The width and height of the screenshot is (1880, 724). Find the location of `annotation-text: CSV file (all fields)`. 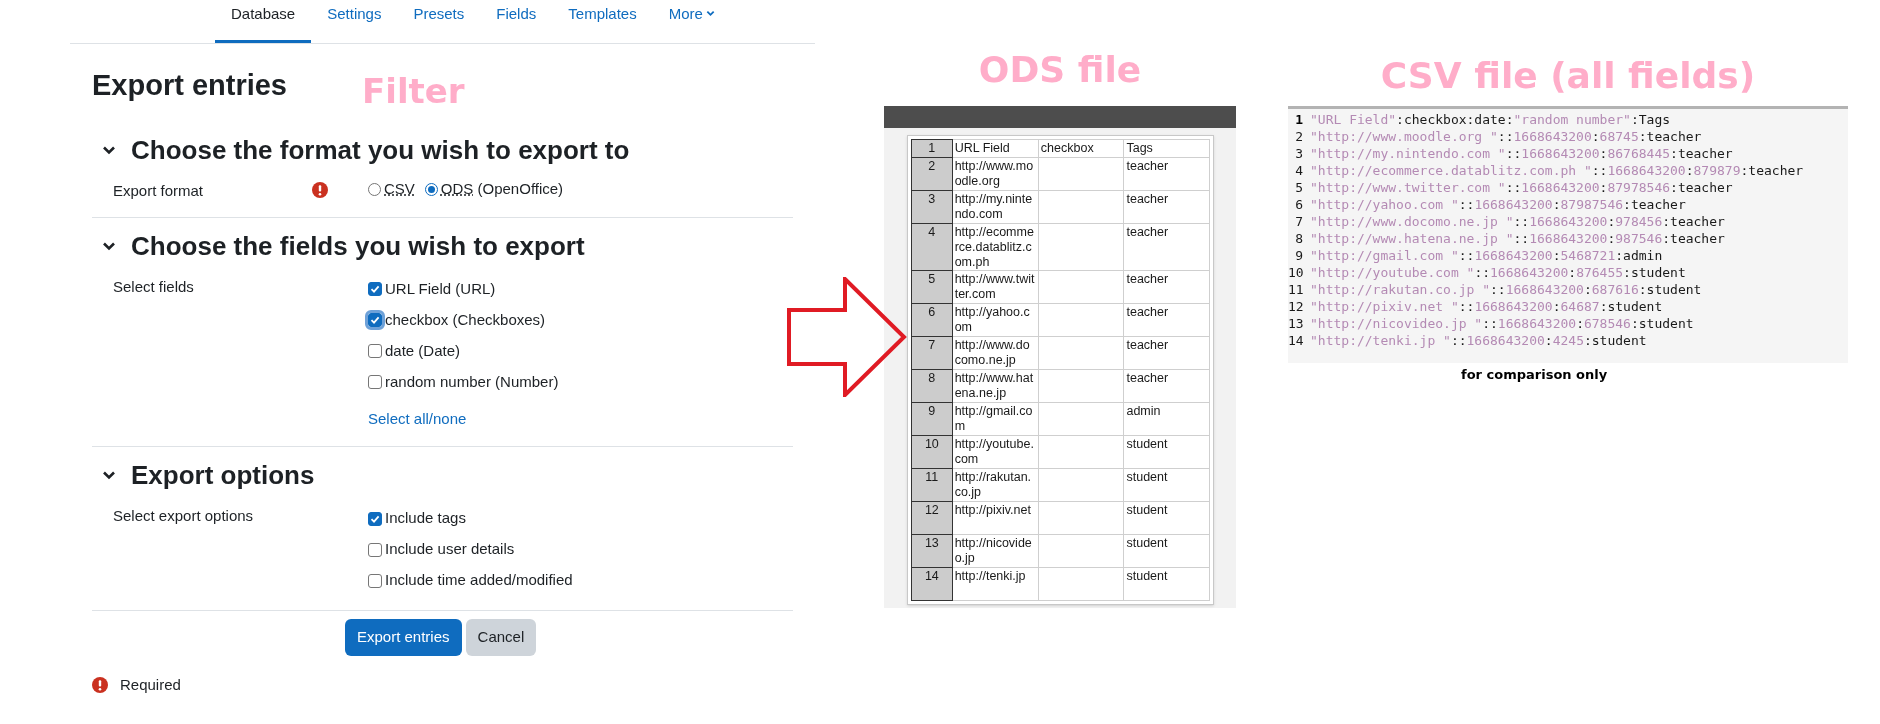

annotation-text: CSV file (all fields) is located at coordinates (1568, 76).